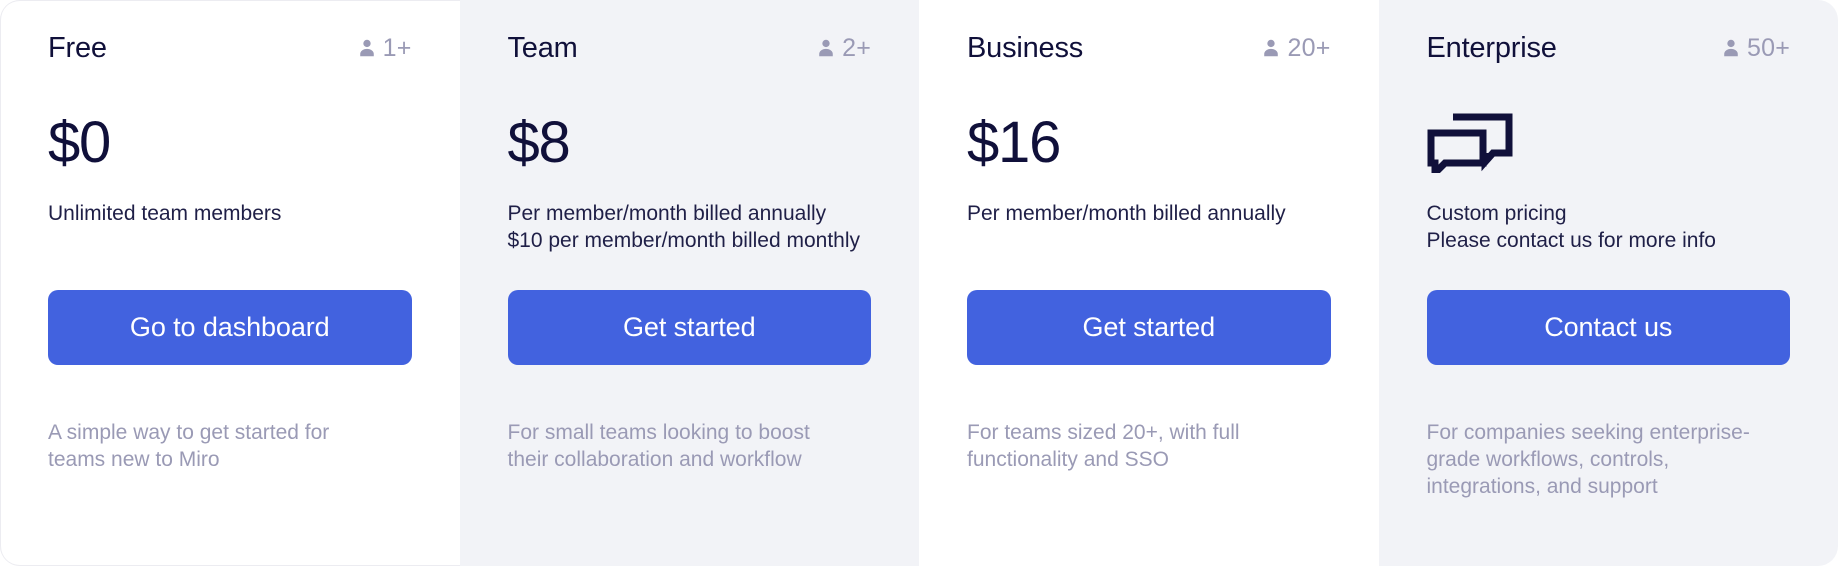  I want to click on seat-count-label: 20+, so click(1309, 48).